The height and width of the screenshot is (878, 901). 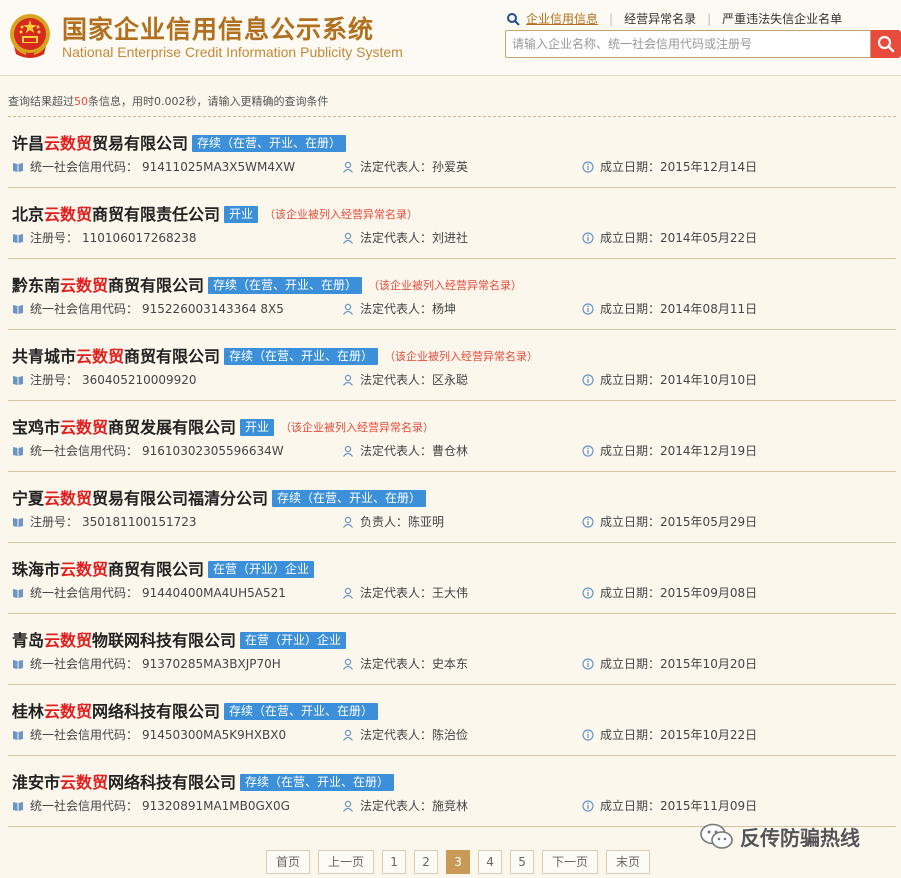 What do you see at coordinates (288, 862) in the screenshot?
I see `first-page-button: 首页` at bounding box center [288, 862].